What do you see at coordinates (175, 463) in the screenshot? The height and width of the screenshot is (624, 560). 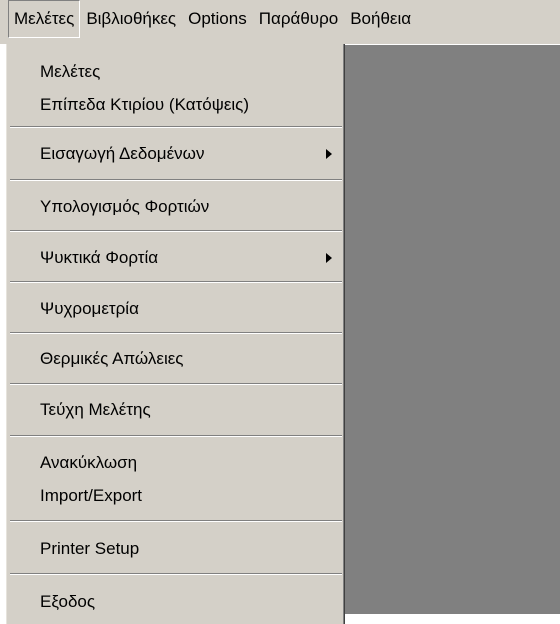 I see `menu-item-anakyklosi: Ανακύκλωση` at bounding box center [175, 463].